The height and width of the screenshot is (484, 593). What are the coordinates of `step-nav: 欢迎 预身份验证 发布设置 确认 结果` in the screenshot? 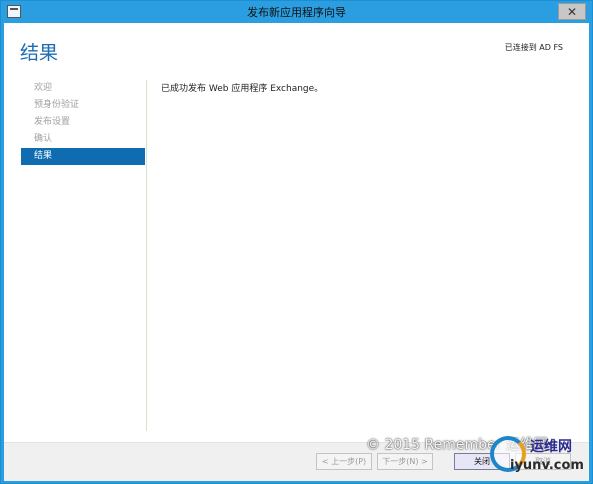 It's located at (83, 122).